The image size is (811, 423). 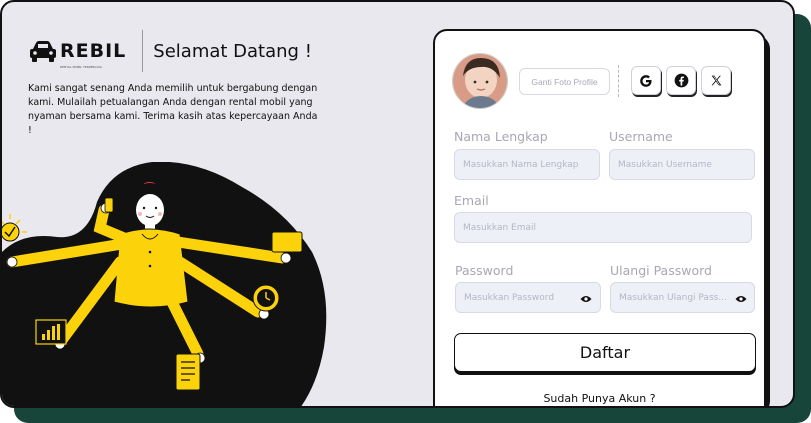 I want to click on have-account-link: Sudah Punya Akun ?, so click(x=599, y=398).